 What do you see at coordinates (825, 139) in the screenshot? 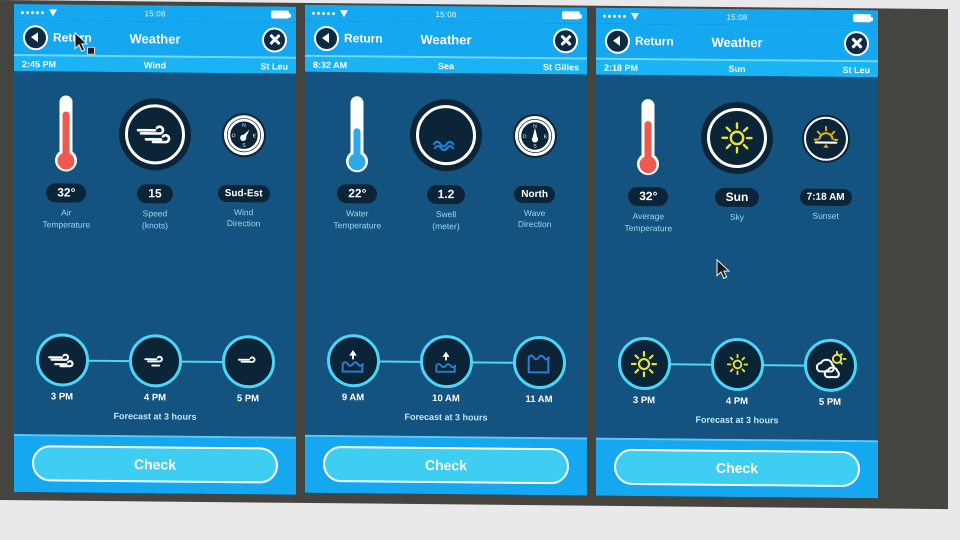
I see `sunset-icon` at bounding box center [825, 139].